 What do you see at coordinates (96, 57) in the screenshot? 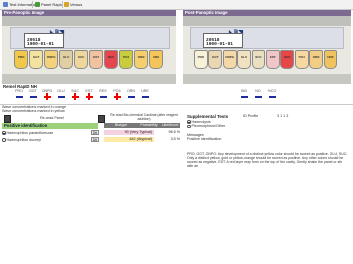
I see `well-label: EST` at bounding box center [96, 57].